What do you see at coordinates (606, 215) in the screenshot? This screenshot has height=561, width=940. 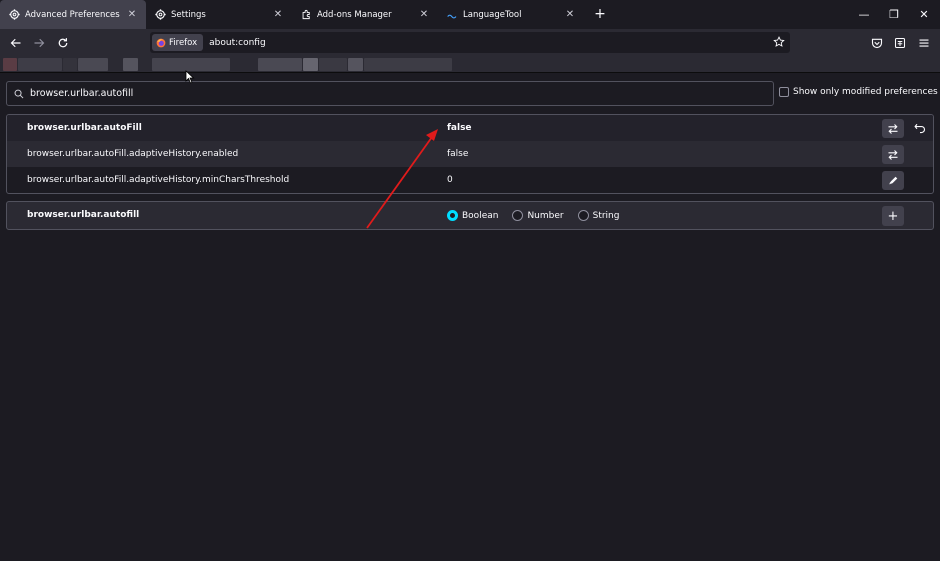 I see `radio-label: String` at bounding box center [606, 215].